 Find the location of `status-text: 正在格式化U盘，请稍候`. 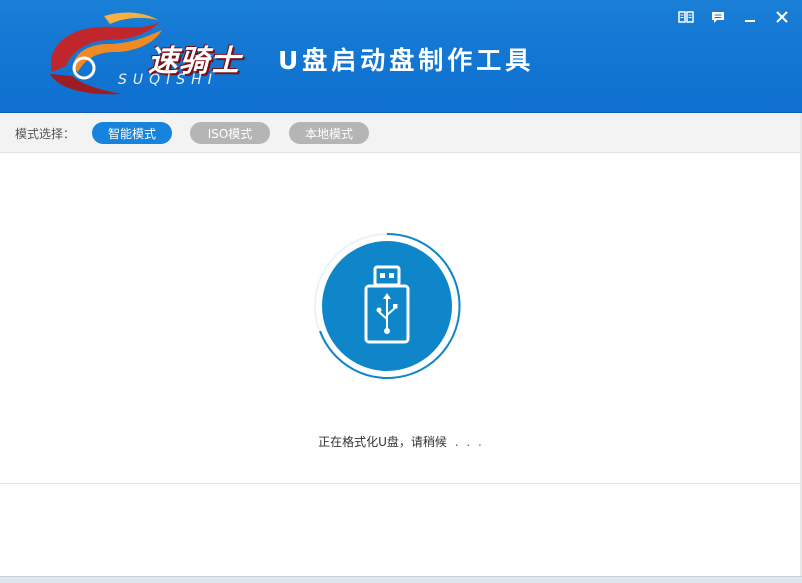

status-text: 正在格式化U盘，请稍候 is located at coordinates (382, 442).